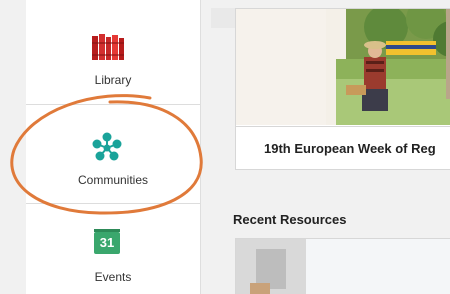  I want to click on calendar-icon: 31, so click(107, 241).